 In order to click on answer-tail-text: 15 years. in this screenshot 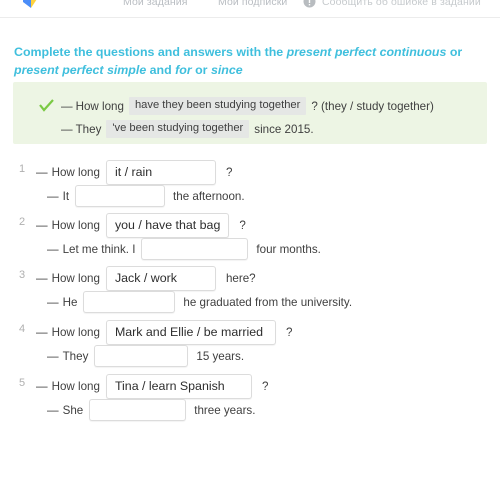, I will do `click(220, 356)`.